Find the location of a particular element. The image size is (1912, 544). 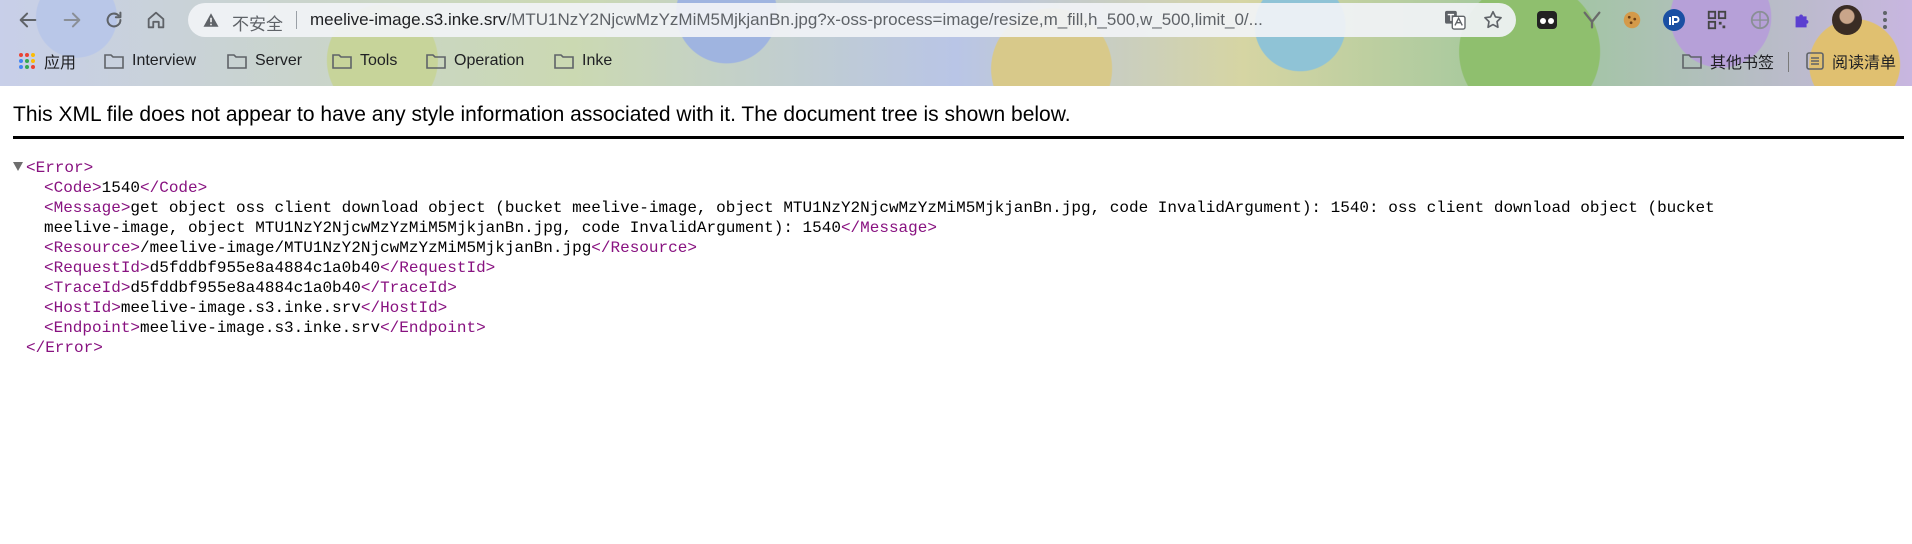

xml-root-close: </Error> is located at coordinates (64, 348).